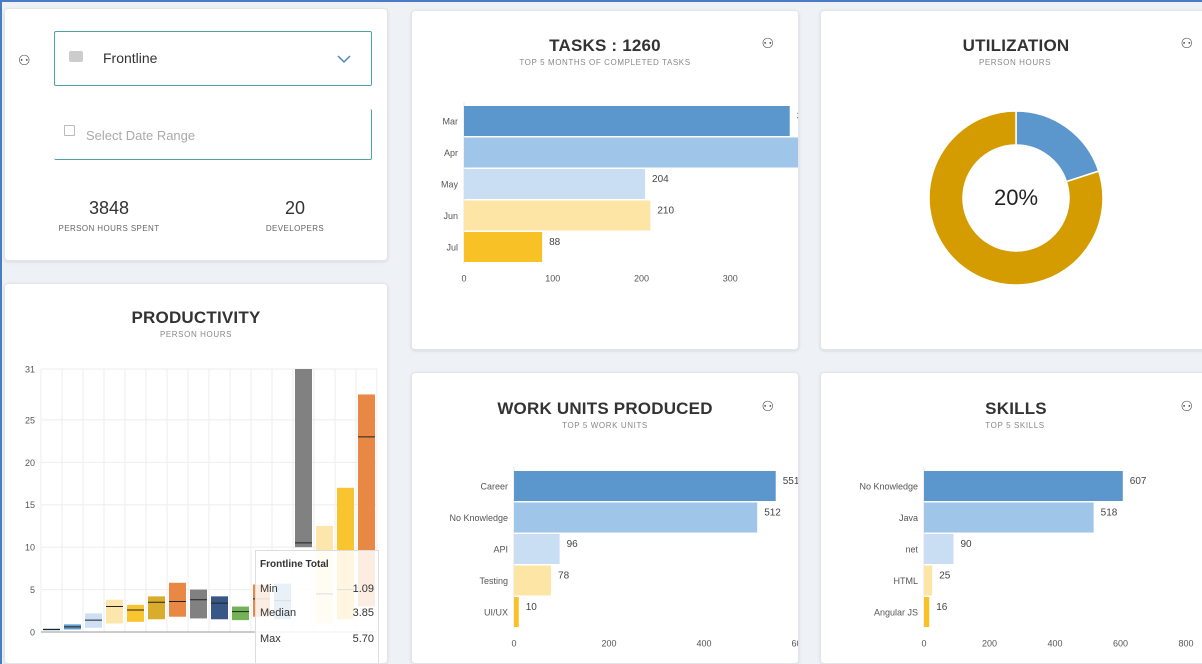  Describe the element at coordinates (906, 581) in the screenshot. I see `category-label: HTML` at that location.